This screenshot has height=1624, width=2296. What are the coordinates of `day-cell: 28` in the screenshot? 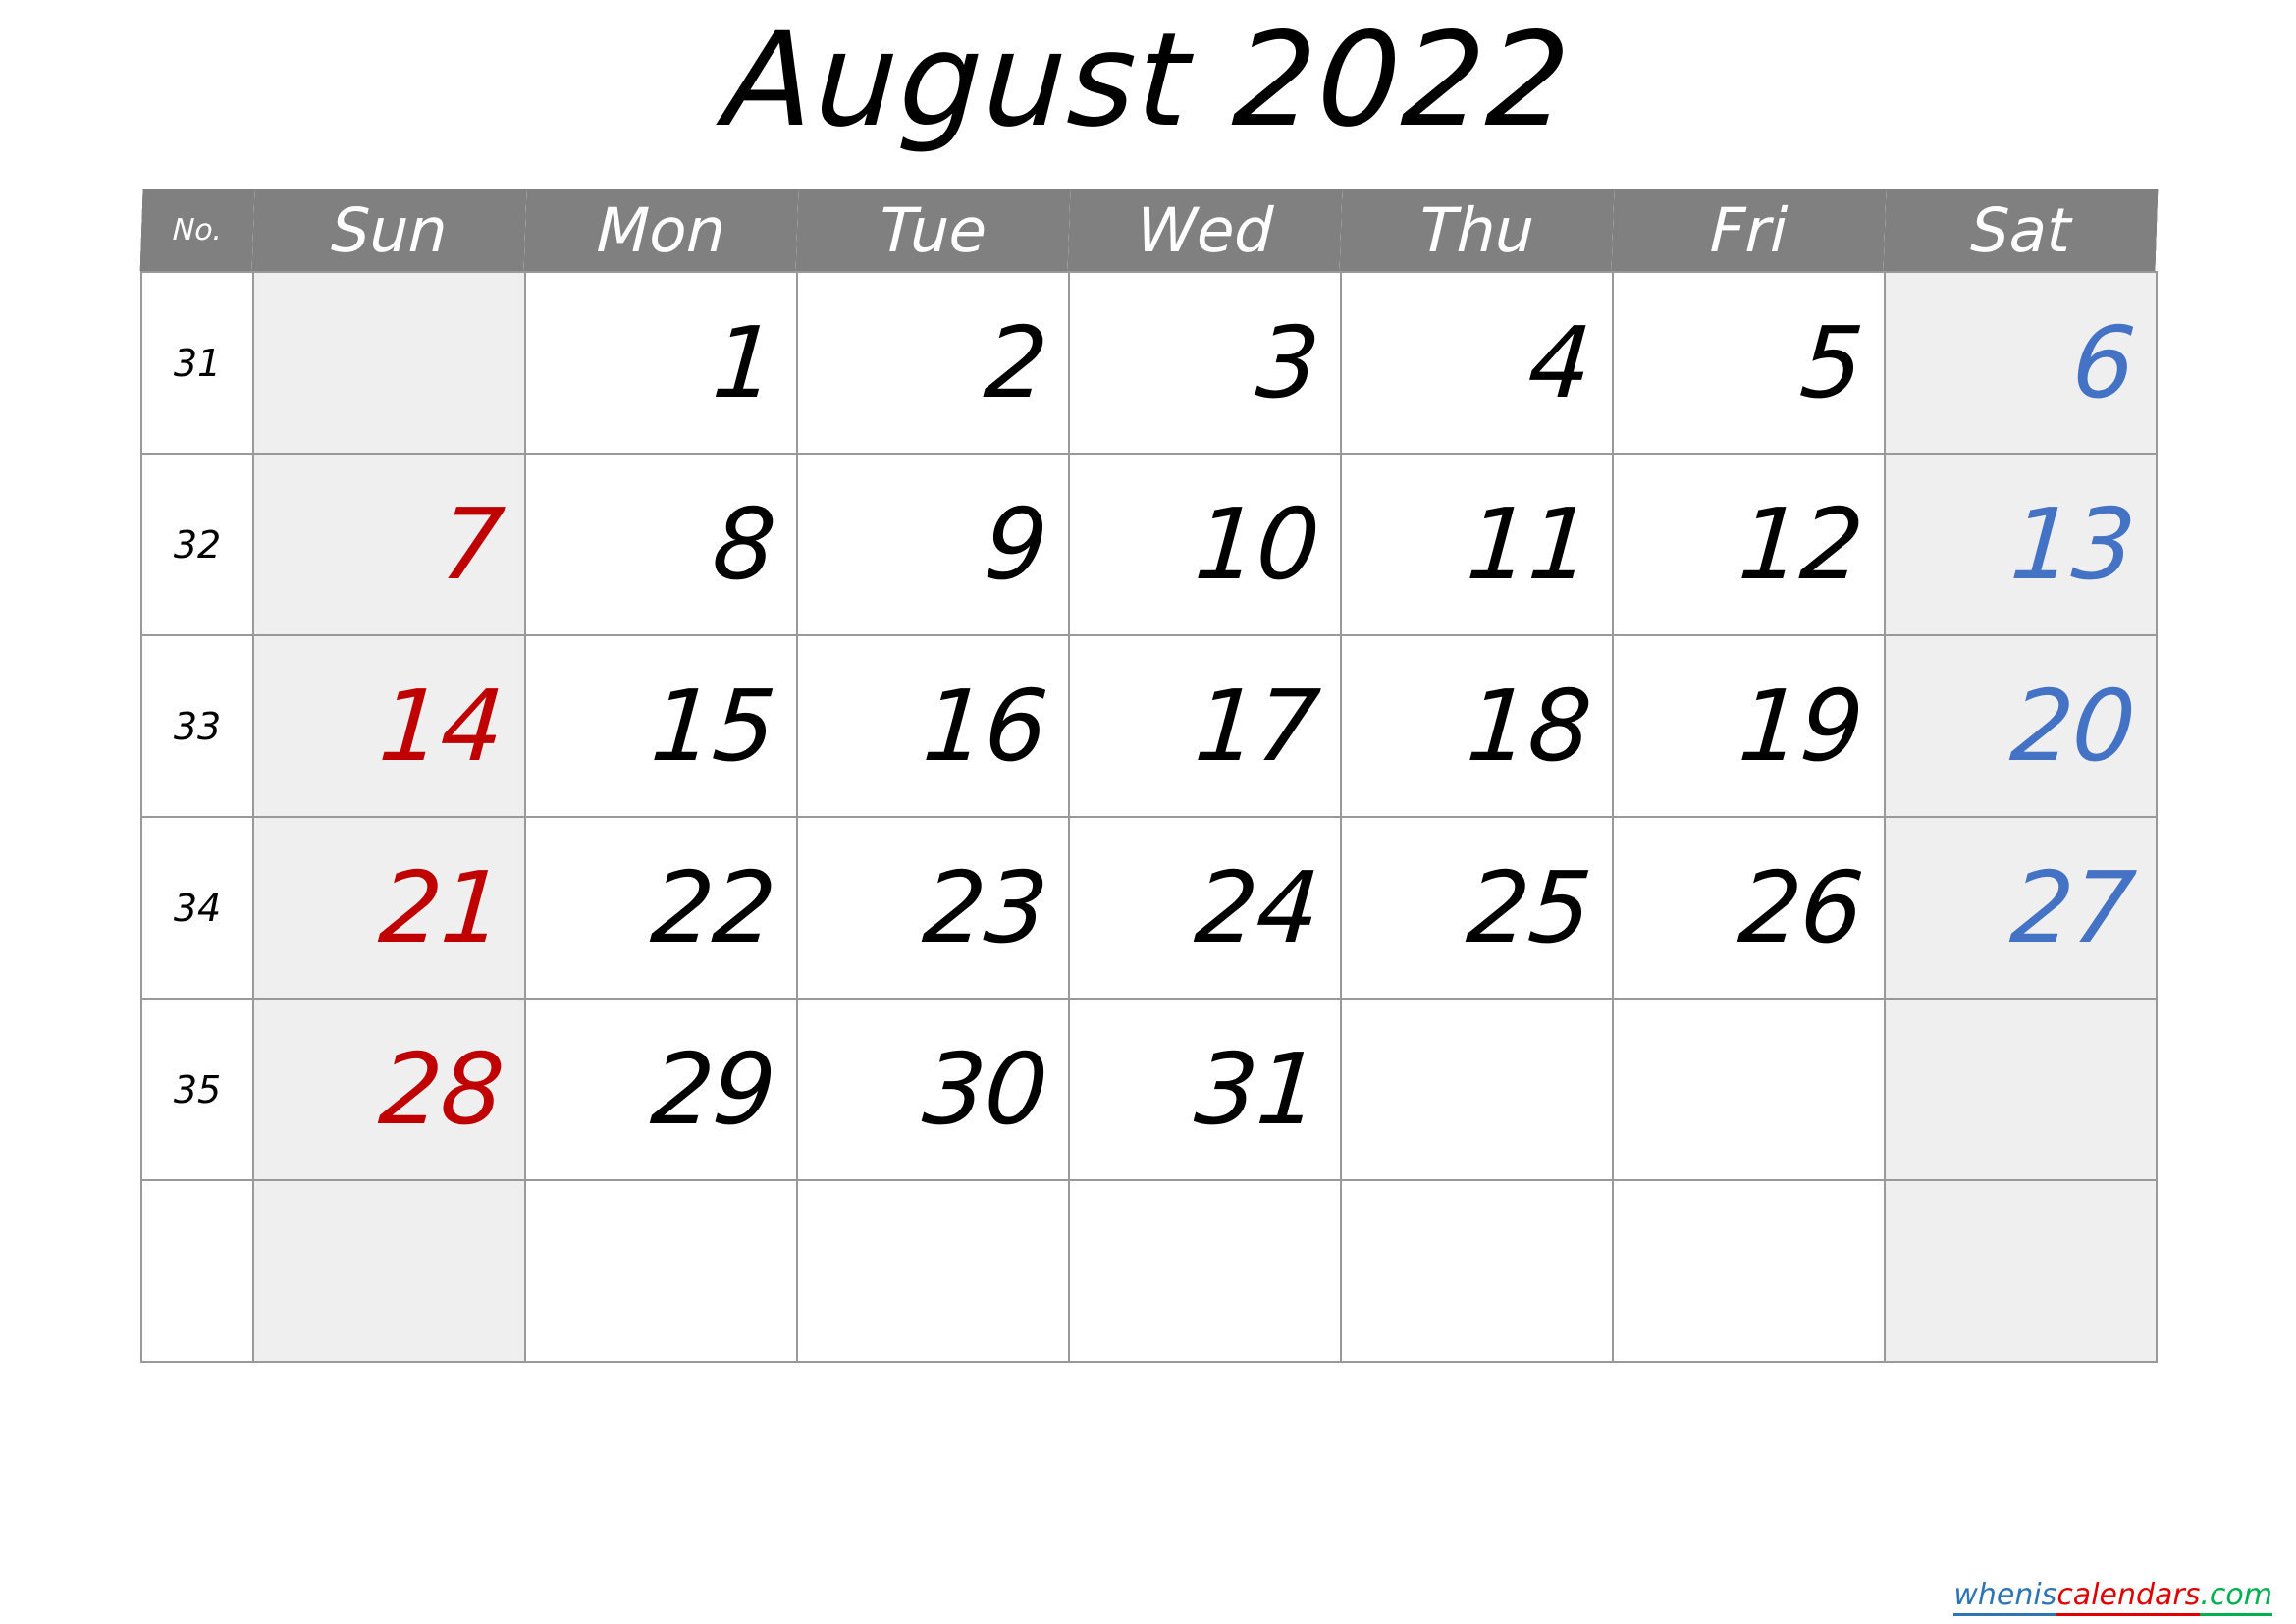 It's located at (389, 1089).